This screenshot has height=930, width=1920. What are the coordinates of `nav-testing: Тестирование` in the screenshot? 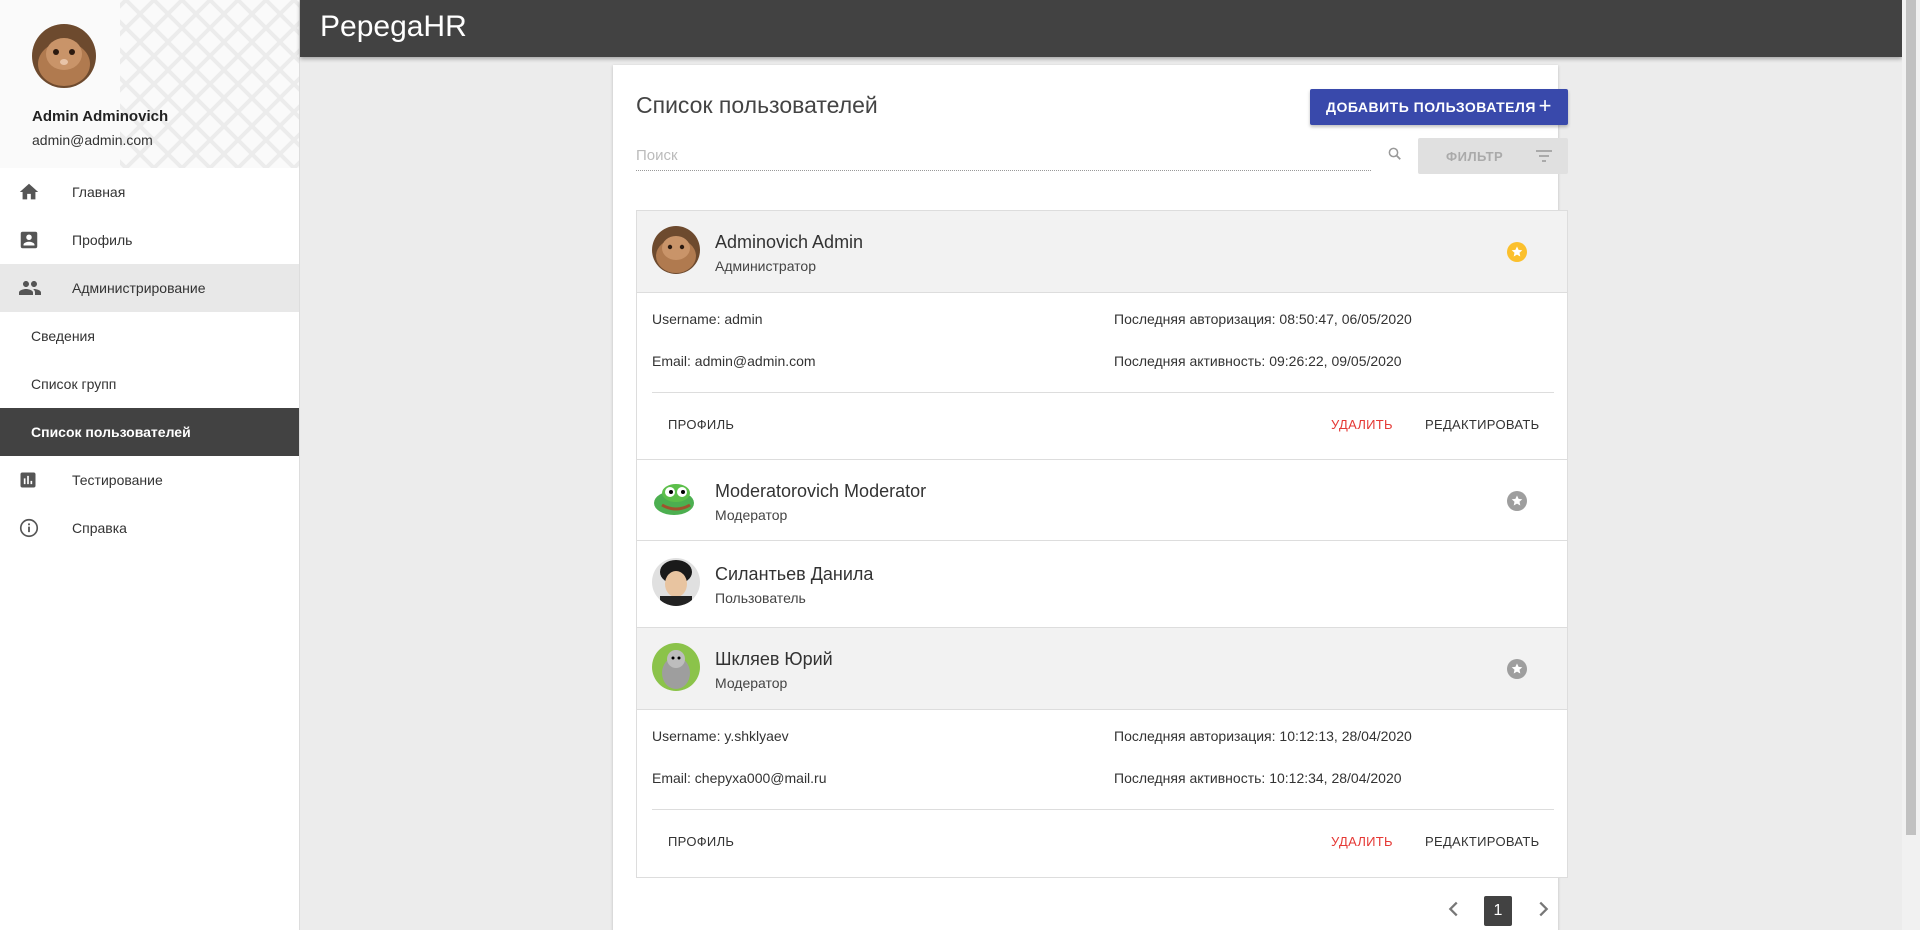 It's located at (149, 480).